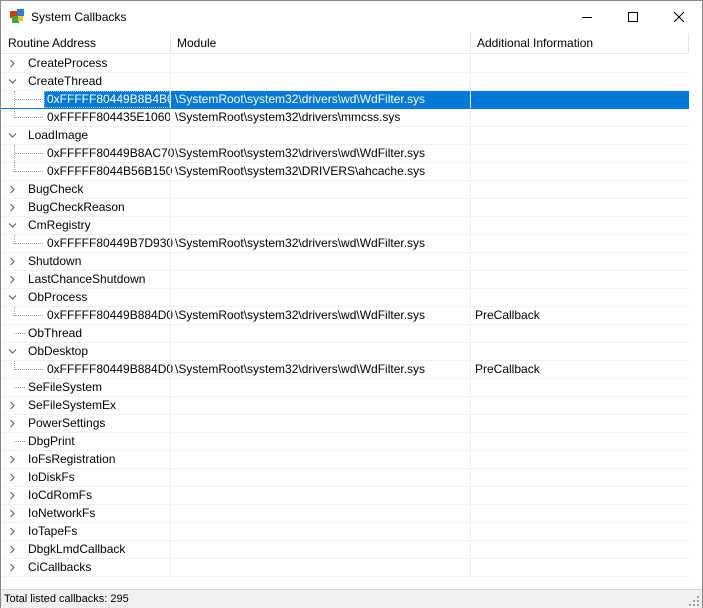  I want to click on routine-address-cell: 0xFFFFF8044B56B150, so click(86, 171).